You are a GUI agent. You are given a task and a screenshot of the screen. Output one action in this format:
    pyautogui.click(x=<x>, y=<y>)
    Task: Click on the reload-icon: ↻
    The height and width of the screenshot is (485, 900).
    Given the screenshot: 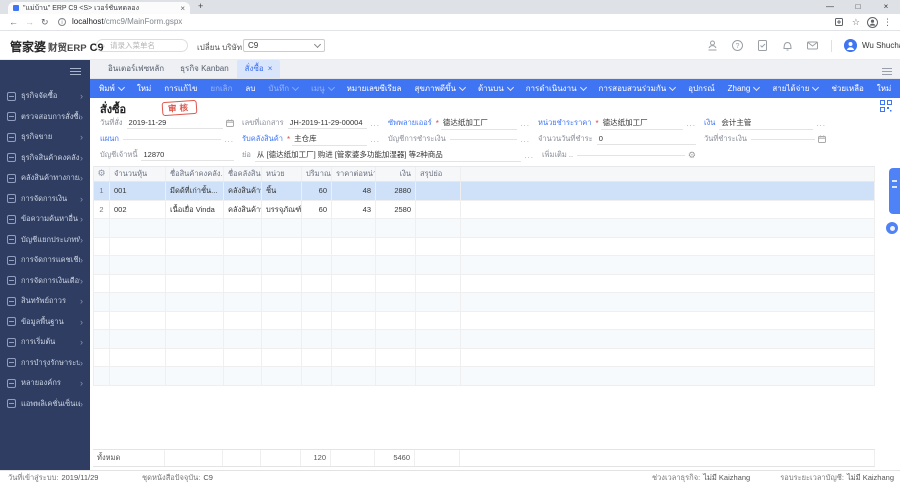 What is the action you would take?
    pyautogui.click(x=45, y=22)
    